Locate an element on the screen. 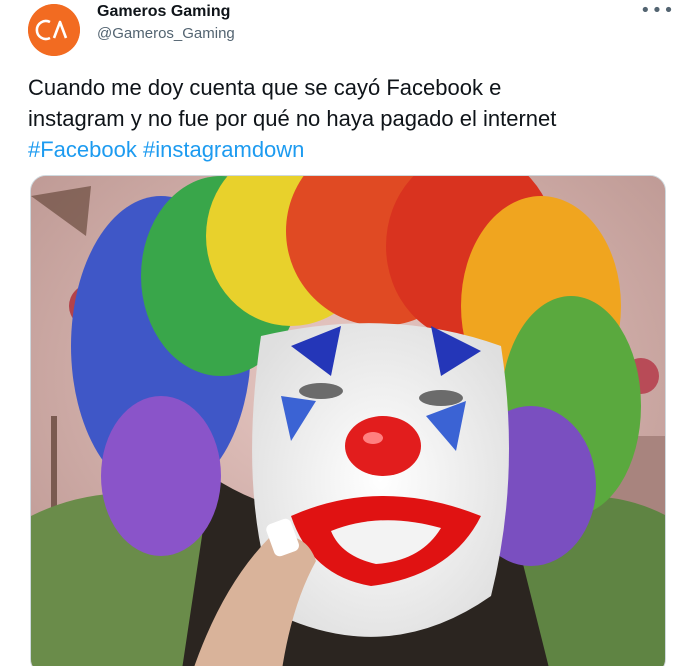 This screenshot has height=666, width=697. more-icon: ••• is located at coordinates (657, 12).